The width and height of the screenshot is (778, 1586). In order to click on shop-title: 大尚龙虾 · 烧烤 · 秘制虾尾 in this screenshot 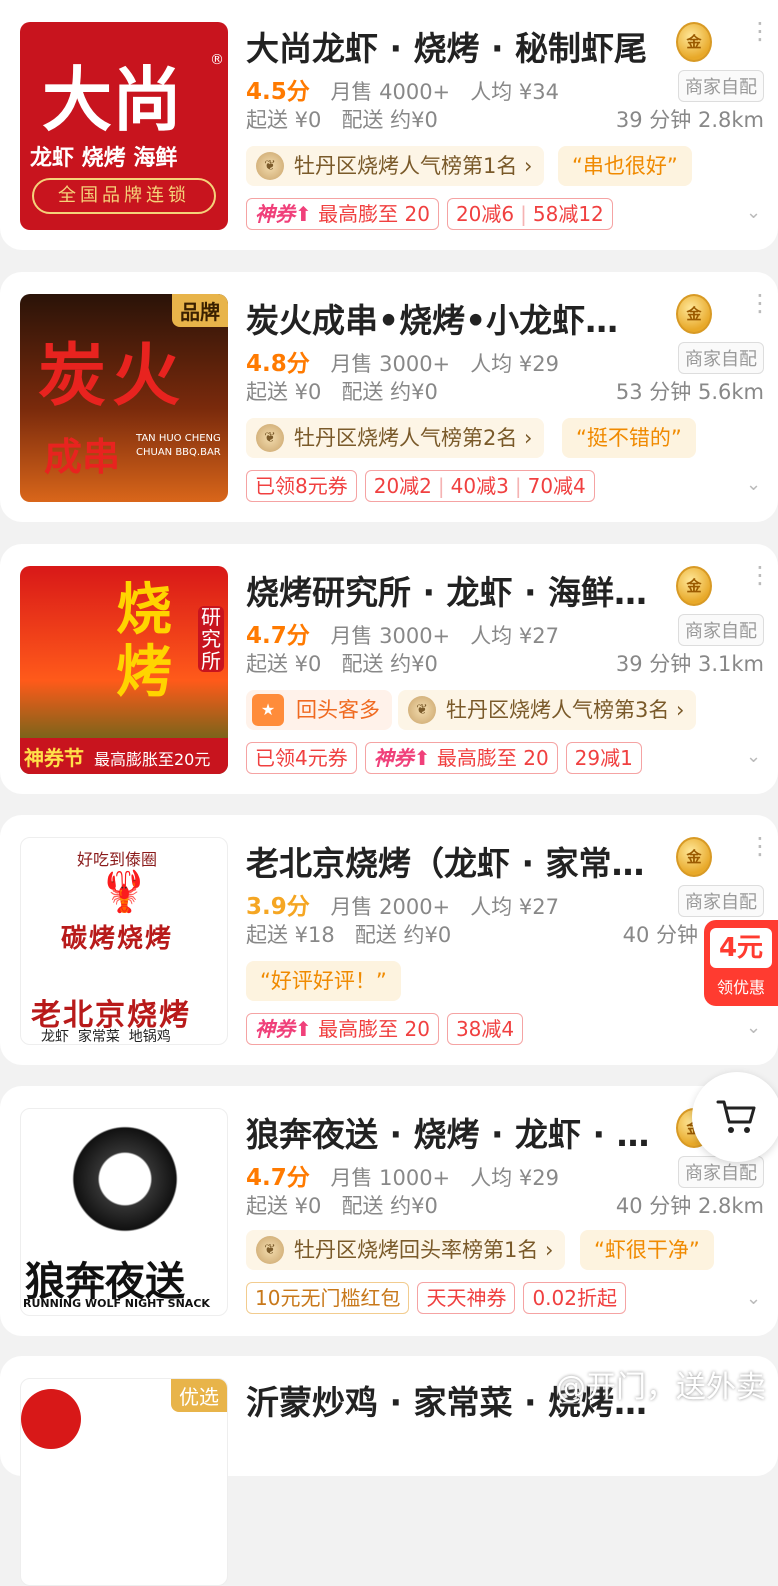, I will do `click(456, 46)`.